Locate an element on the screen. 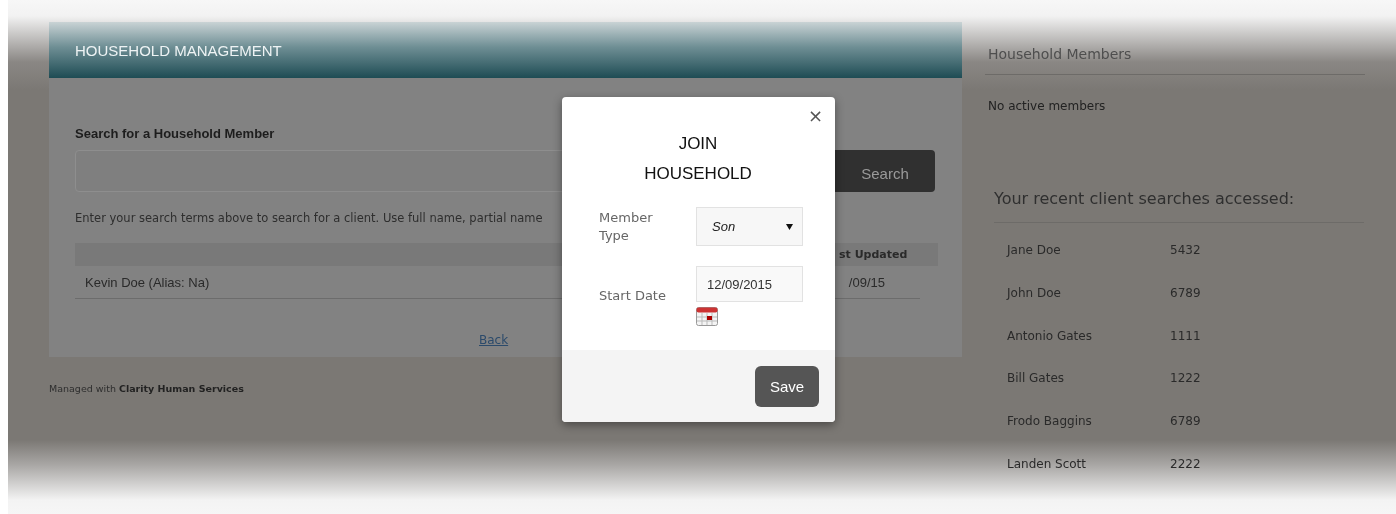  section-heading: Search for a Household Member is located at coordinates (175, 133).